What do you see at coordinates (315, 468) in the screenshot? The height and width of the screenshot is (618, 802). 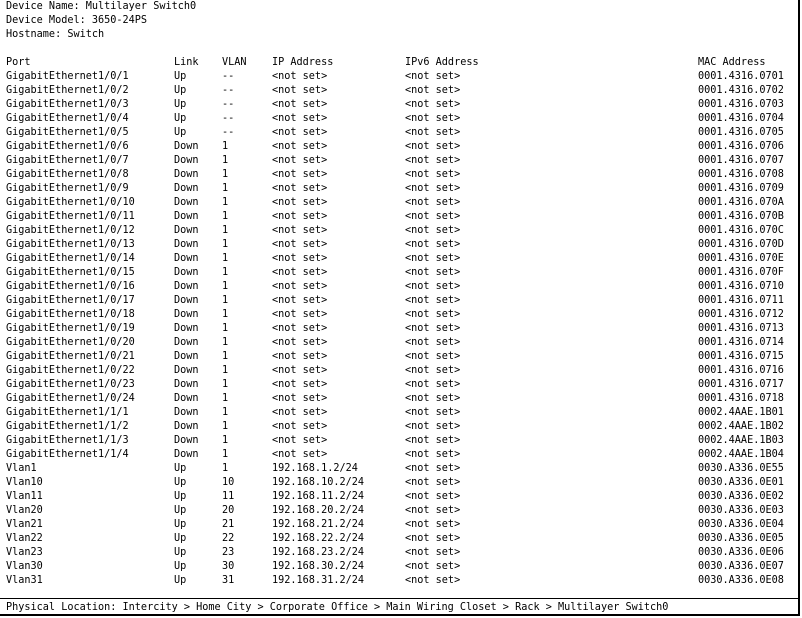 I see `ip-address-cell: 192.168.1.2/24` at bounding box center [315, 468].